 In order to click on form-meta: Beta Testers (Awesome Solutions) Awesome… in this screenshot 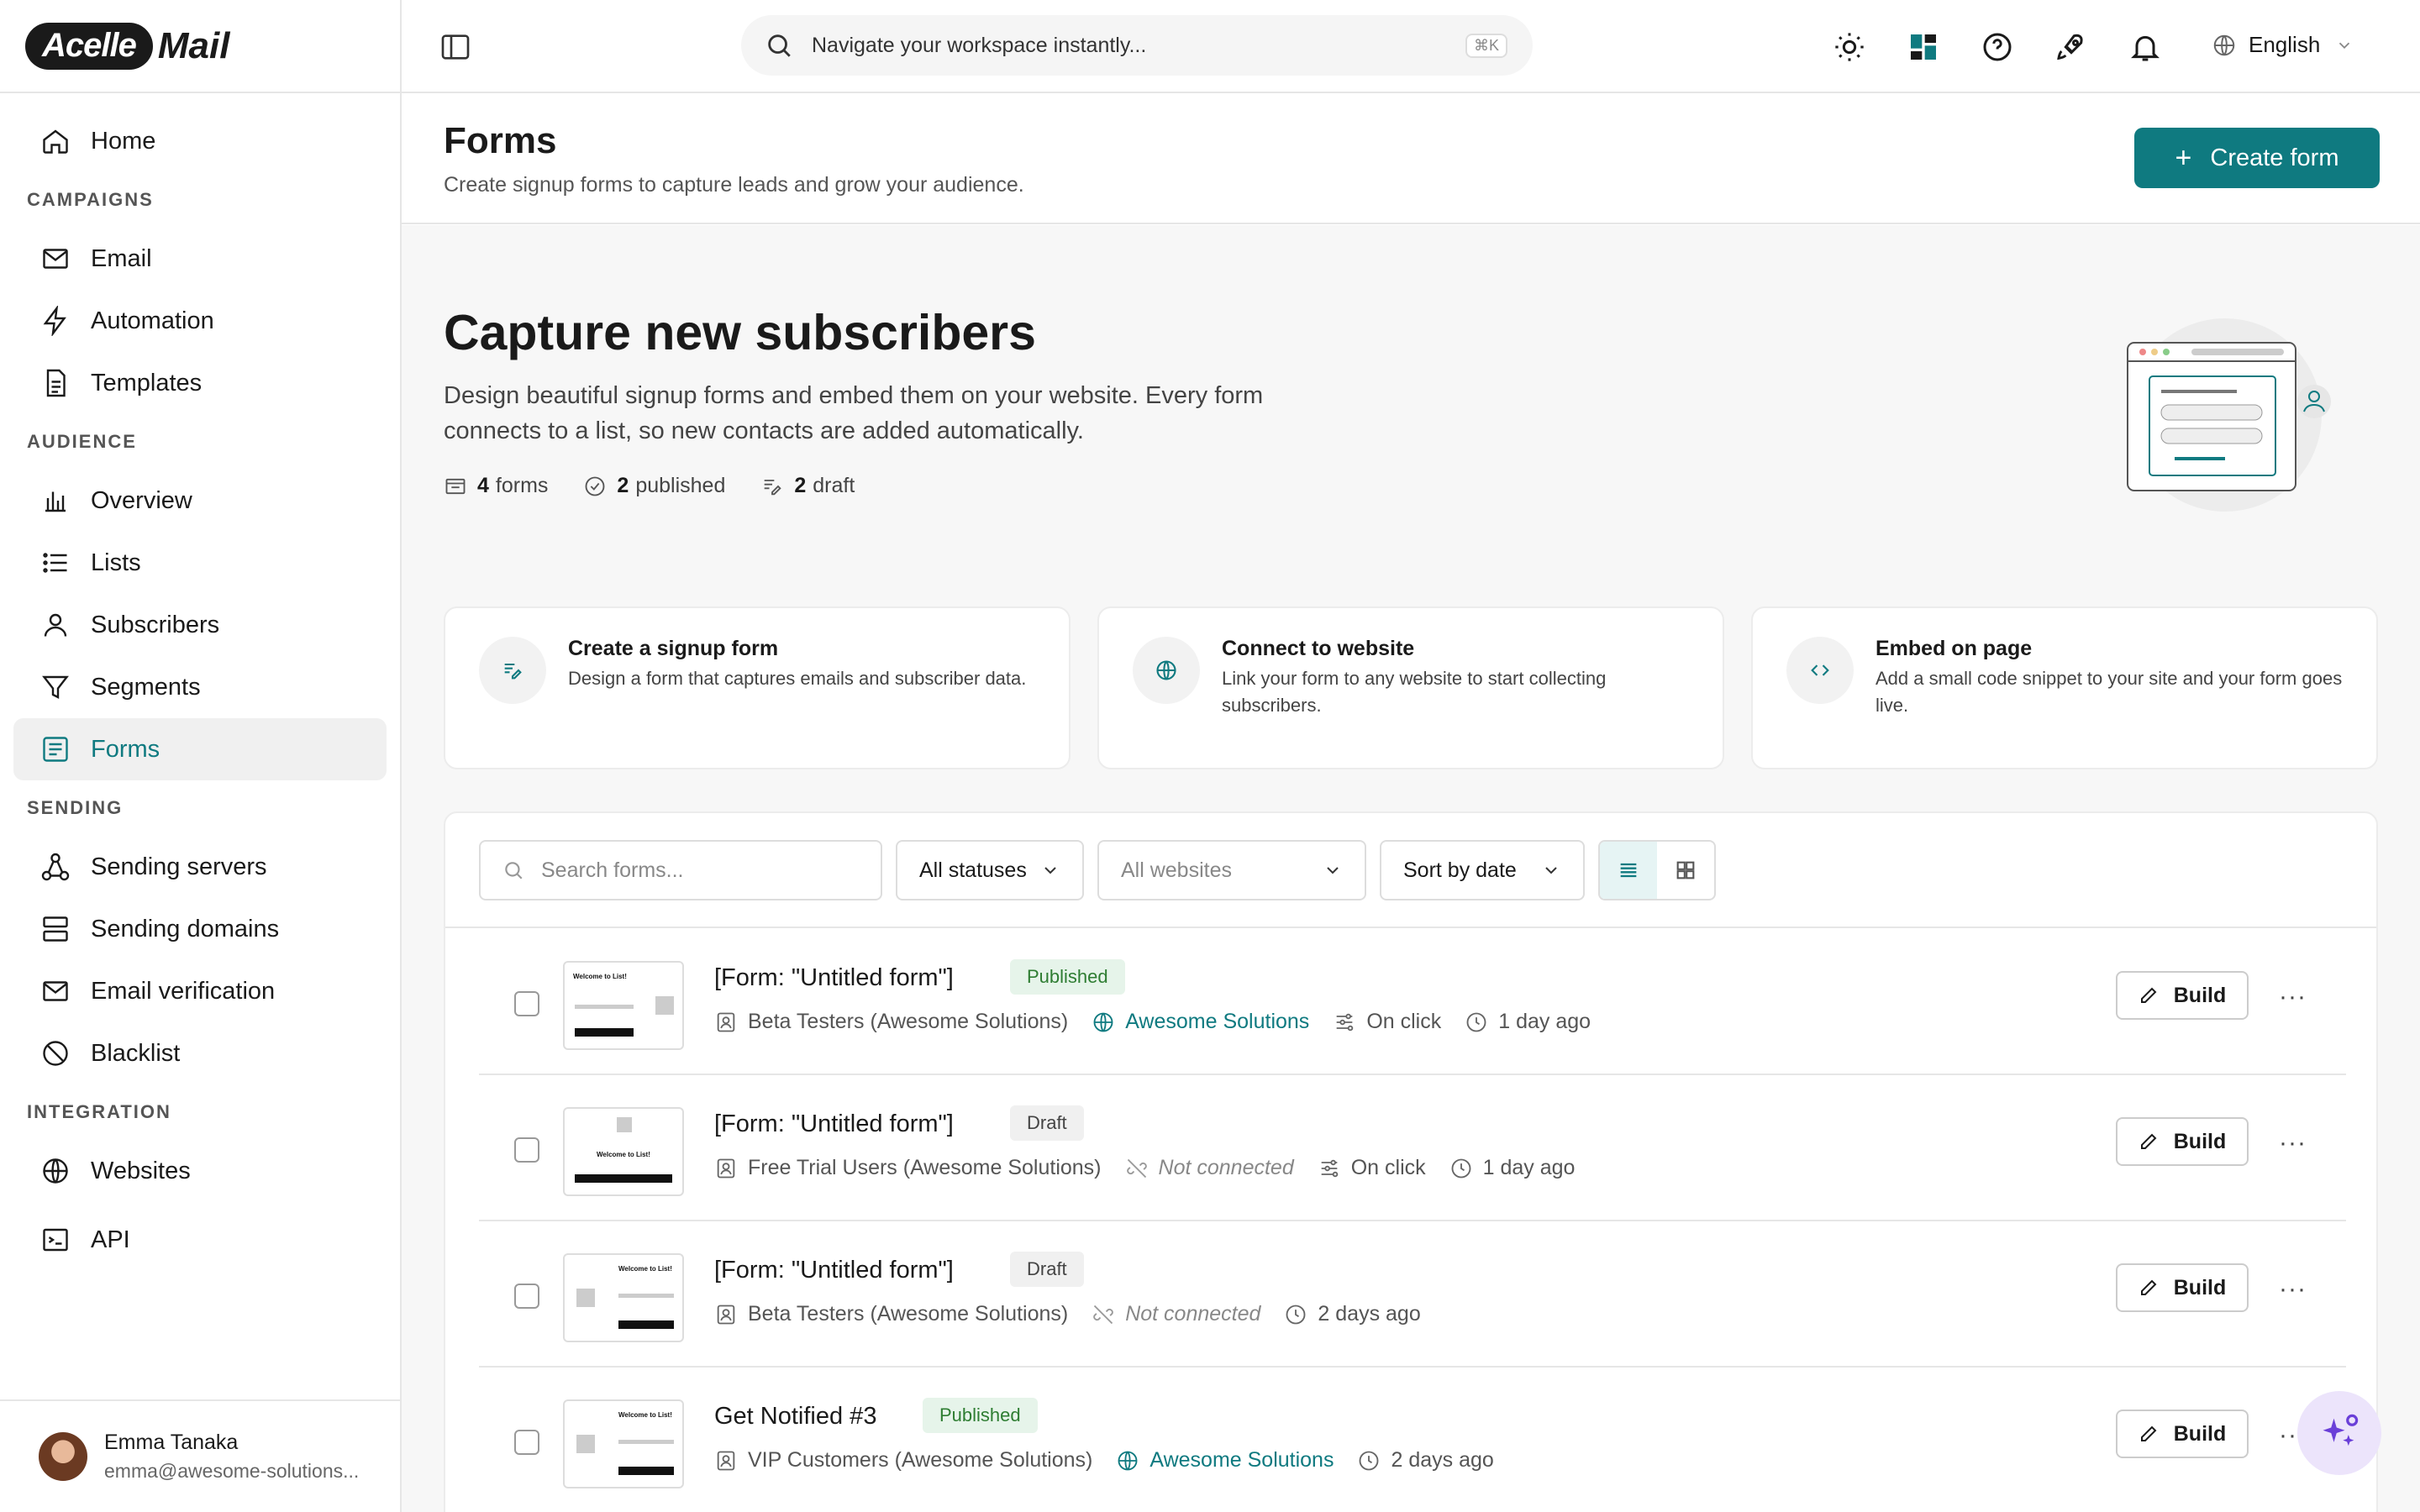, I will do `click(1164, 1022)`.